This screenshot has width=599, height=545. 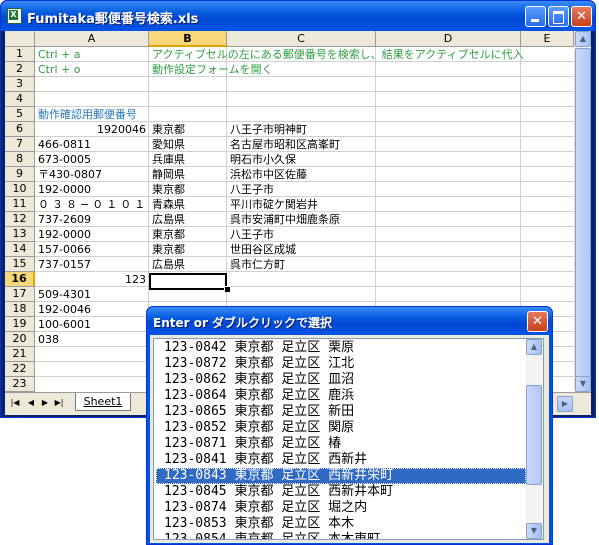 I want to click on list-item: 123-0864 東京都 足立区 鹿浜, so click(x=341, y=396).